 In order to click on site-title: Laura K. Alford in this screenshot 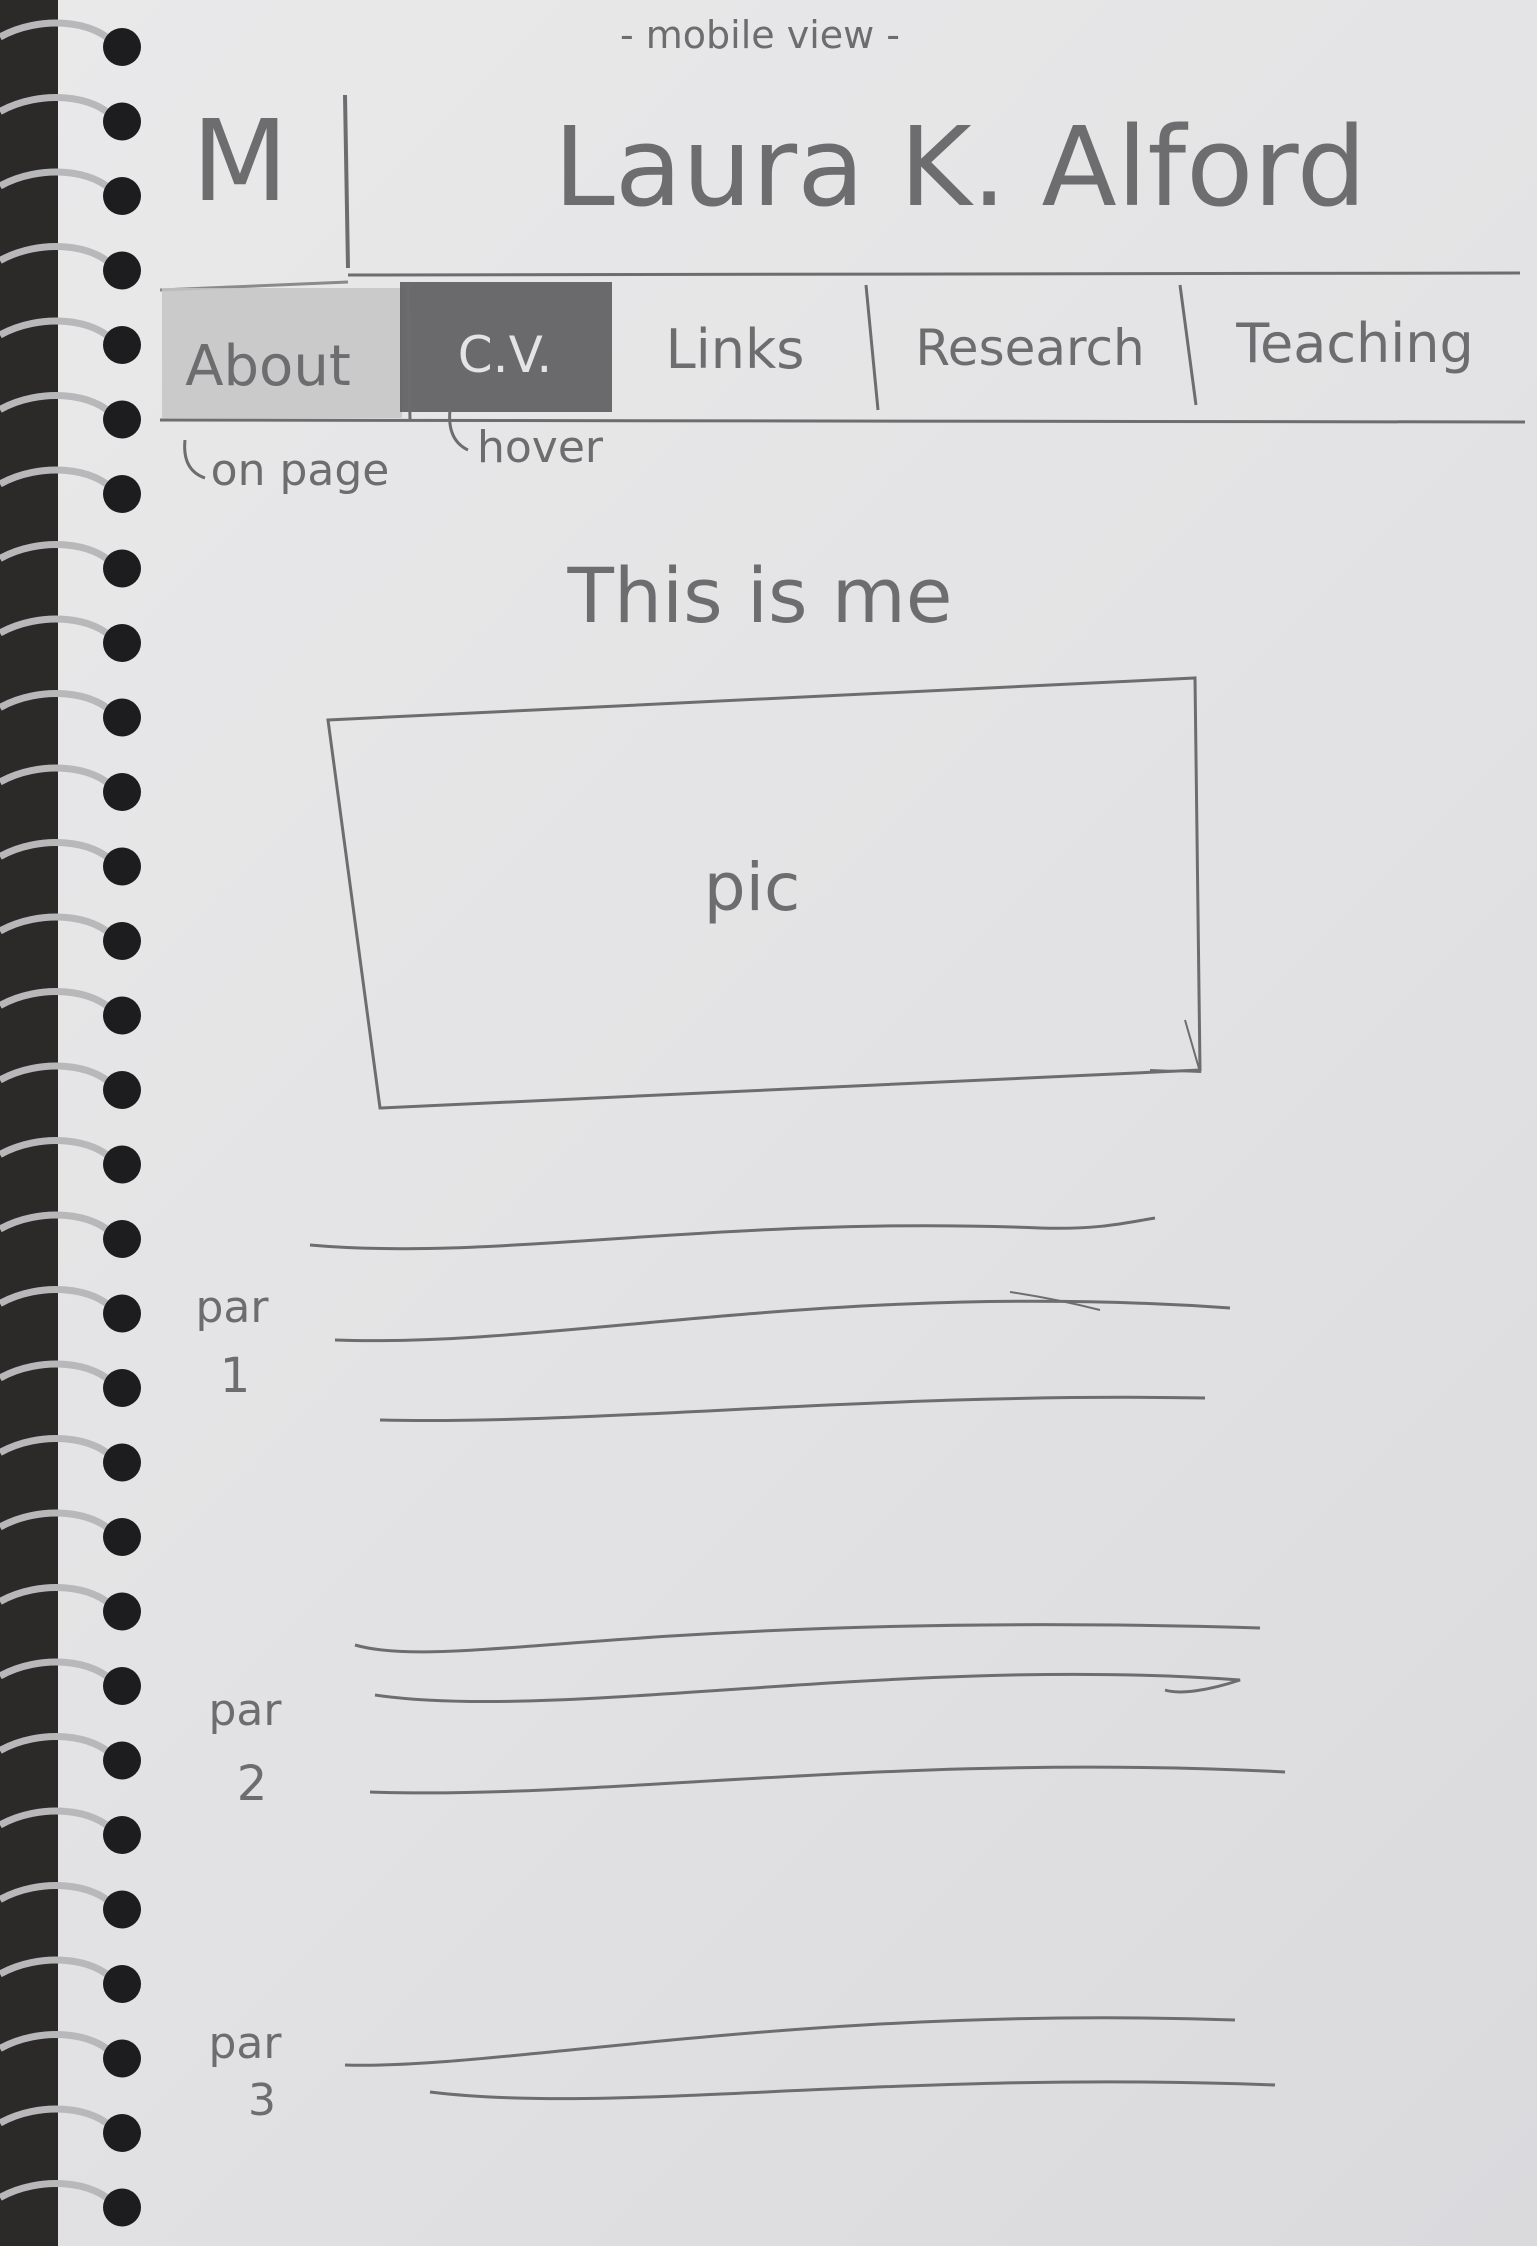, I will do `click(959, 167)`.